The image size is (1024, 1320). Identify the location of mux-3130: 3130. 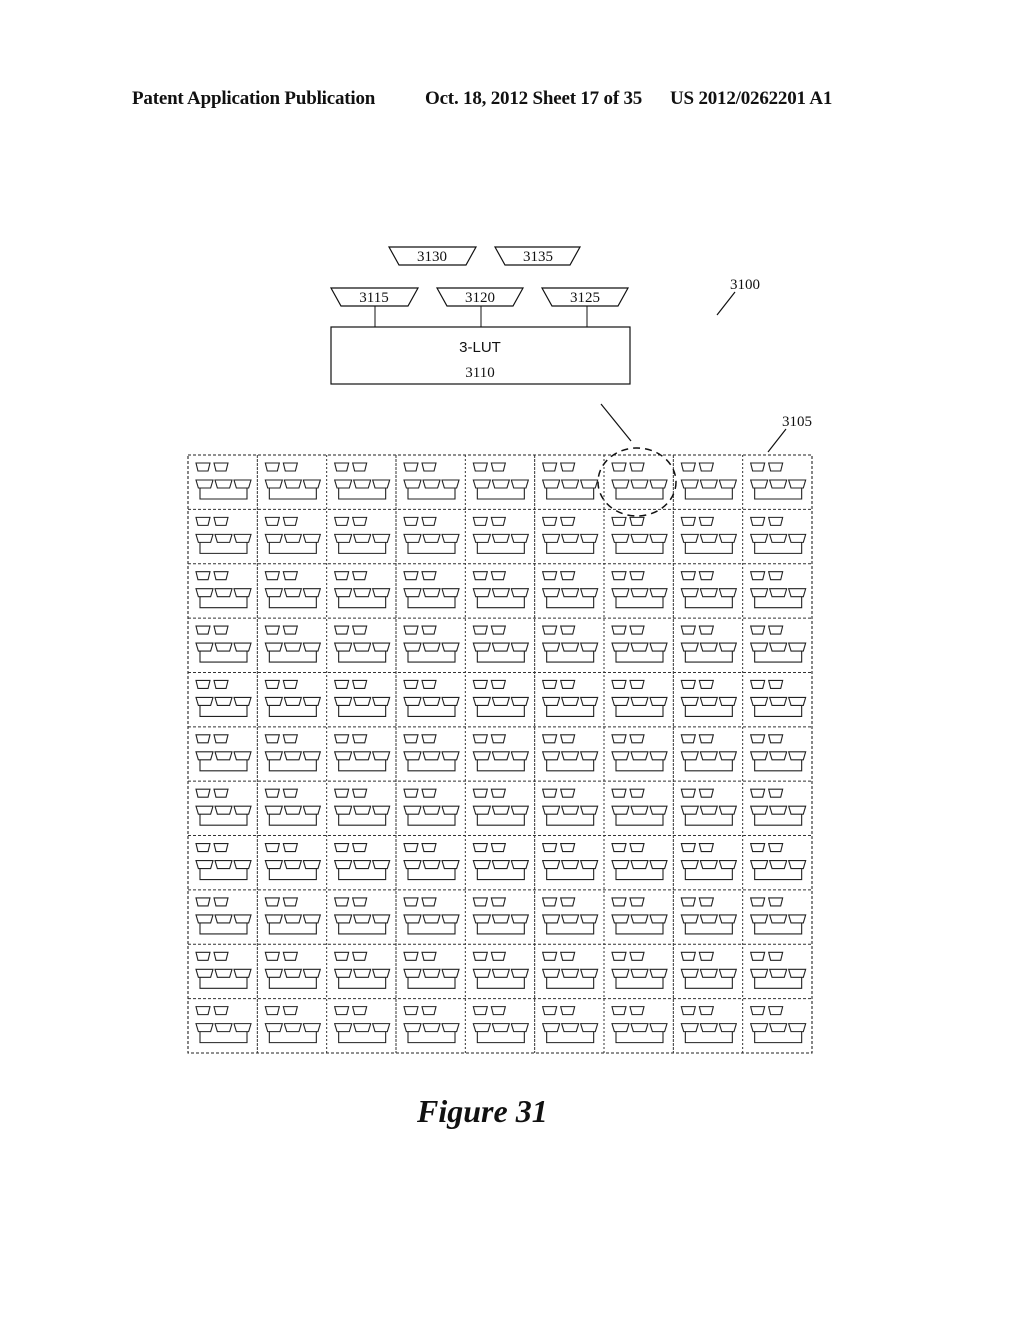
(432, 256).